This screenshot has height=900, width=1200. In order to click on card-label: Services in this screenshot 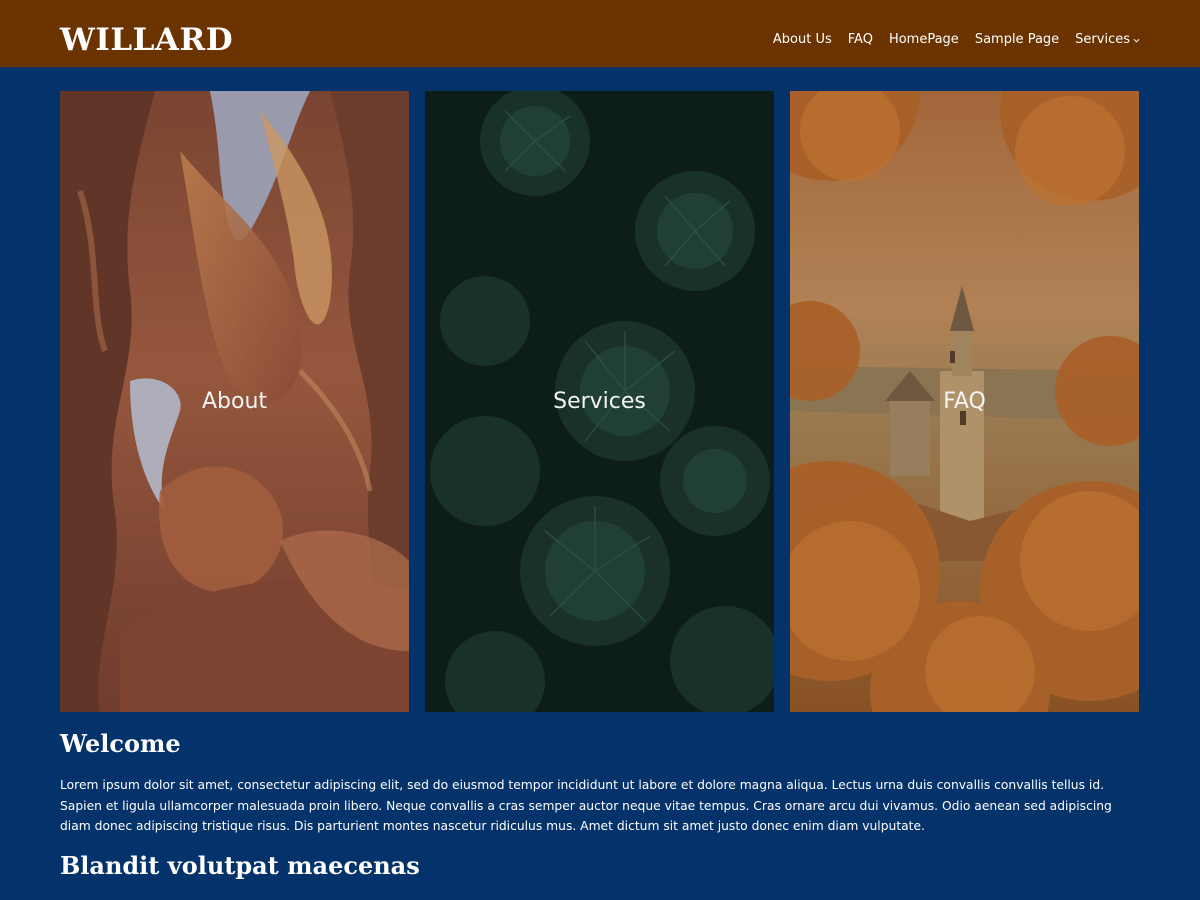, I will do `click(599, 401)`.